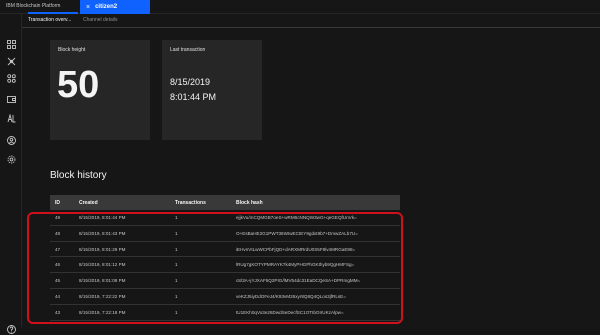 The image size is (600, 335). I want to click on channel-tab: × citizen2, so click(115, 7).